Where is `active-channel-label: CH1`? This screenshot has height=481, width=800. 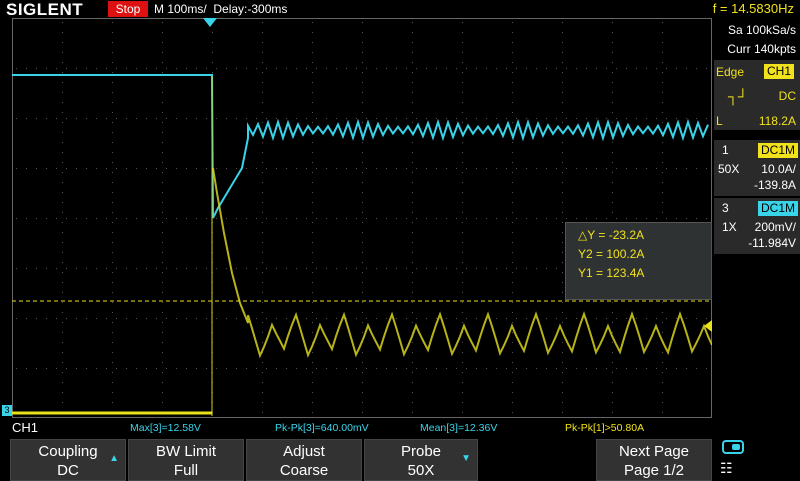 active-channel-label: CH1 is located at coordinates (25, 427).